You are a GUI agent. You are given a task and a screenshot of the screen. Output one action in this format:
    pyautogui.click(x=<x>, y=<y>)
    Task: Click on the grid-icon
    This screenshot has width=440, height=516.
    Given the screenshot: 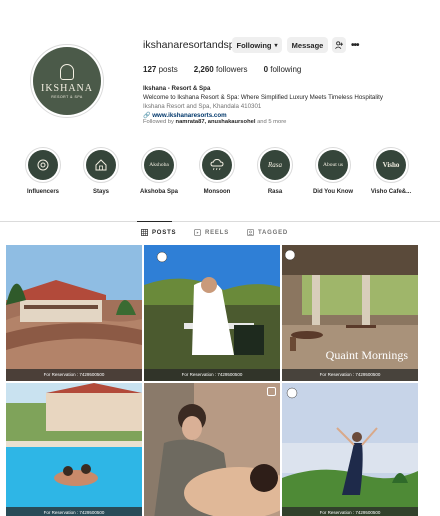 What is the action you would take?
    pyautogui.click(x=144, y=232)
    